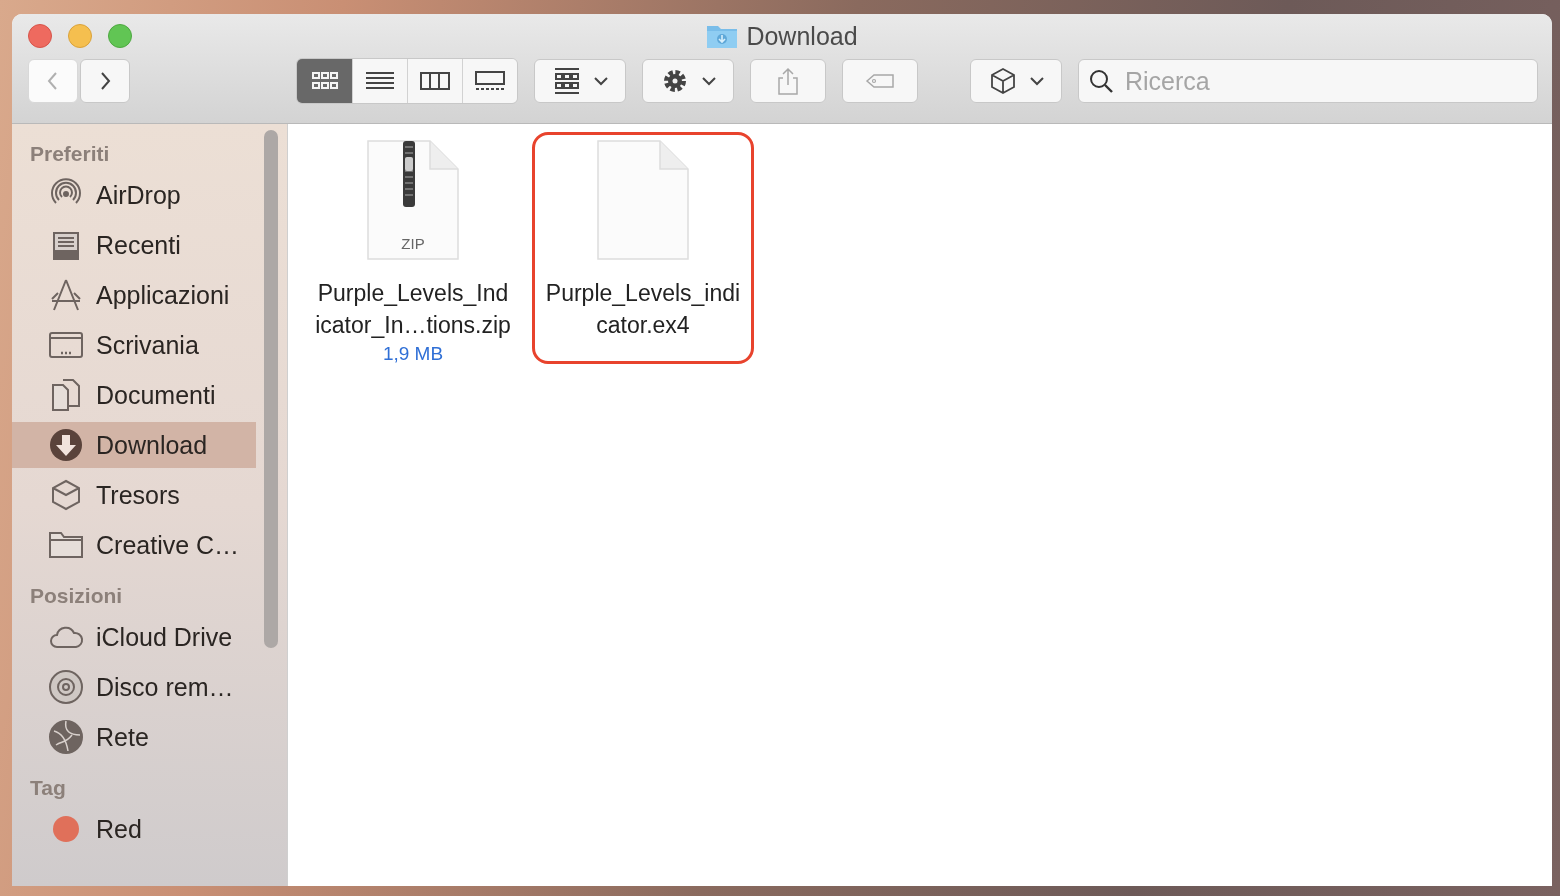  I want to click on list-icon, so click(380, 81).